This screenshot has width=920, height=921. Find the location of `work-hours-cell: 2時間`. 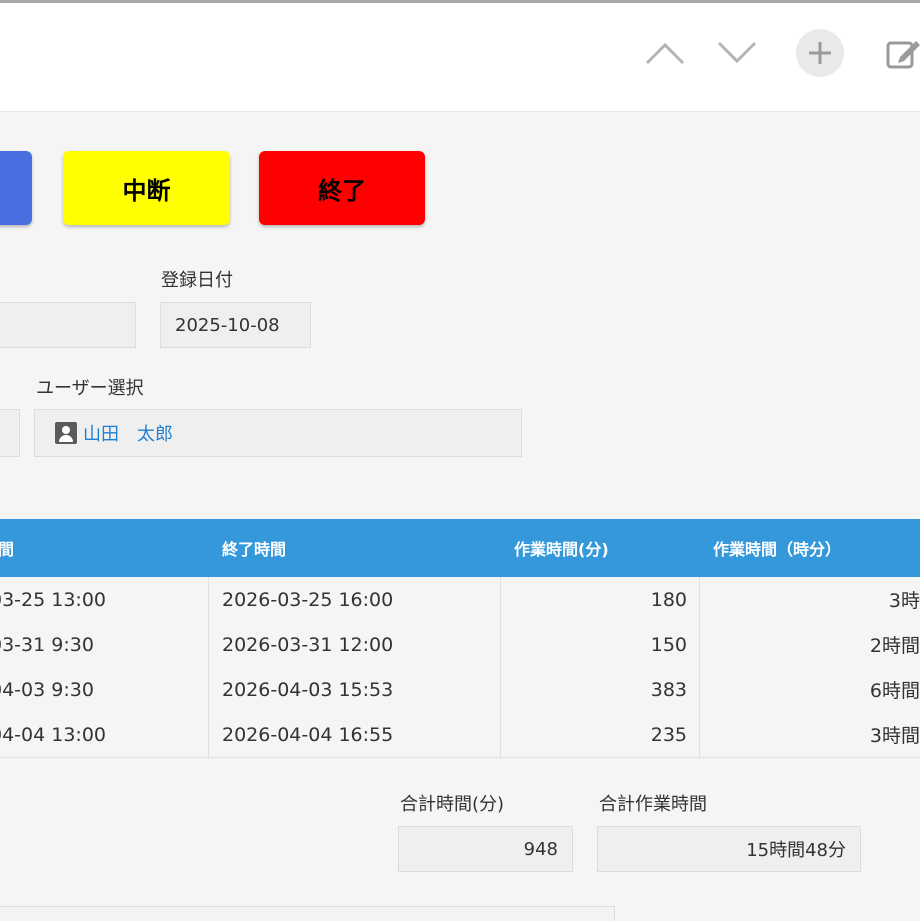

work-hours-cell: 2時間 is located at coordinates (894, 646).